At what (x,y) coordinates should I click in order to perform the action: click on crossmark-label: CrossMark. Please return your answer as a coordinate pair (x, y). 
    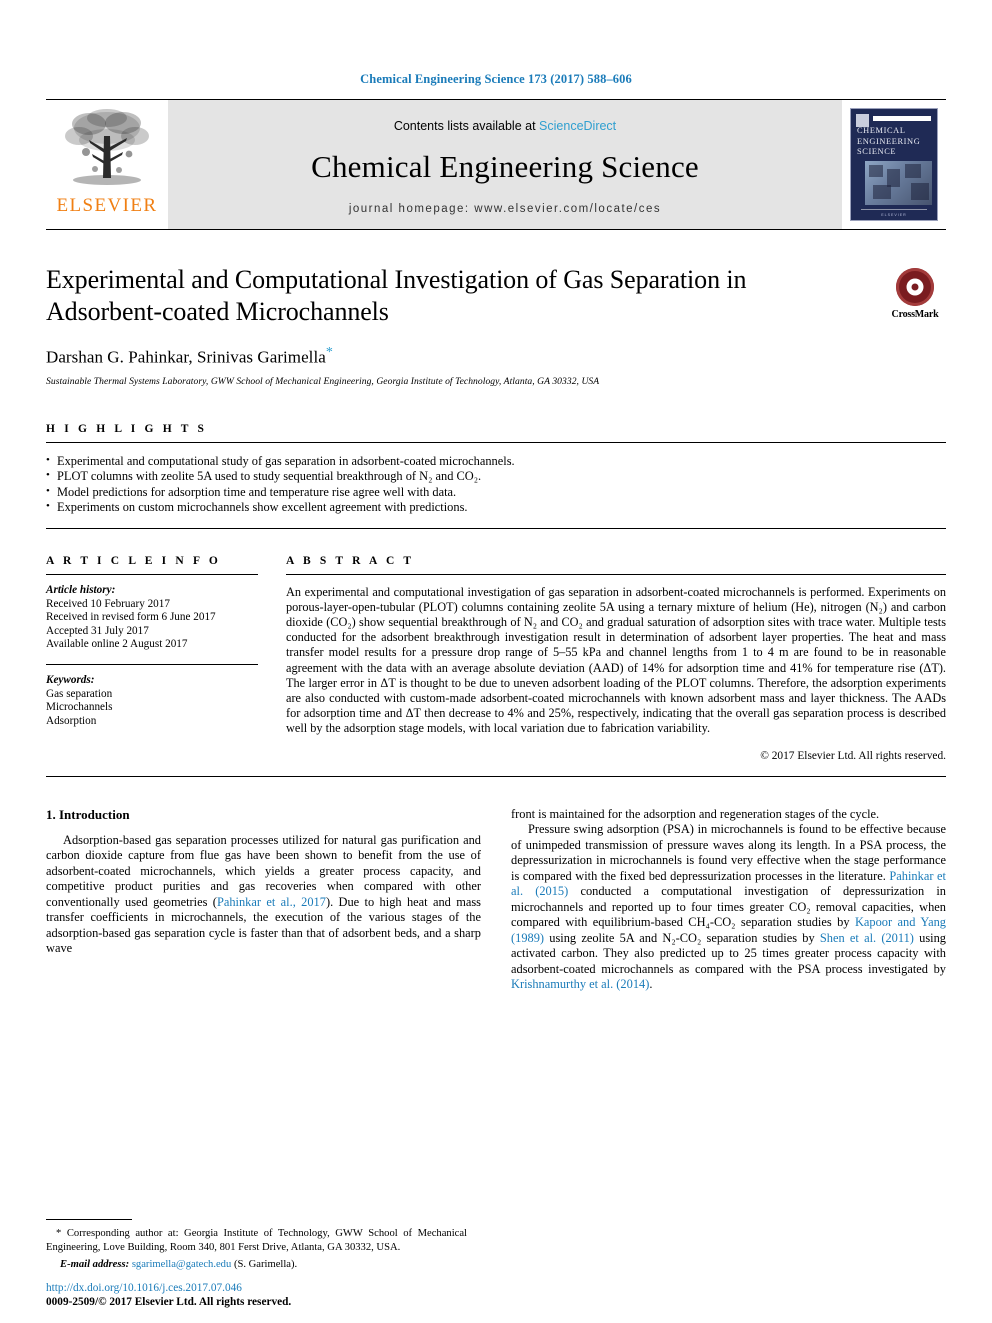
    Looking at the image, I should click on (915, 314).